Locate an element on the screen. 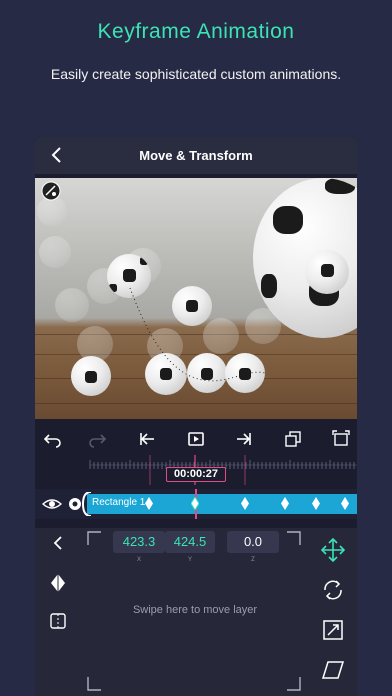 Image resolution: width=392 pixels, height=696 pixels. timecode-readout: 00:00:27 is located at coordinates (196, 474).